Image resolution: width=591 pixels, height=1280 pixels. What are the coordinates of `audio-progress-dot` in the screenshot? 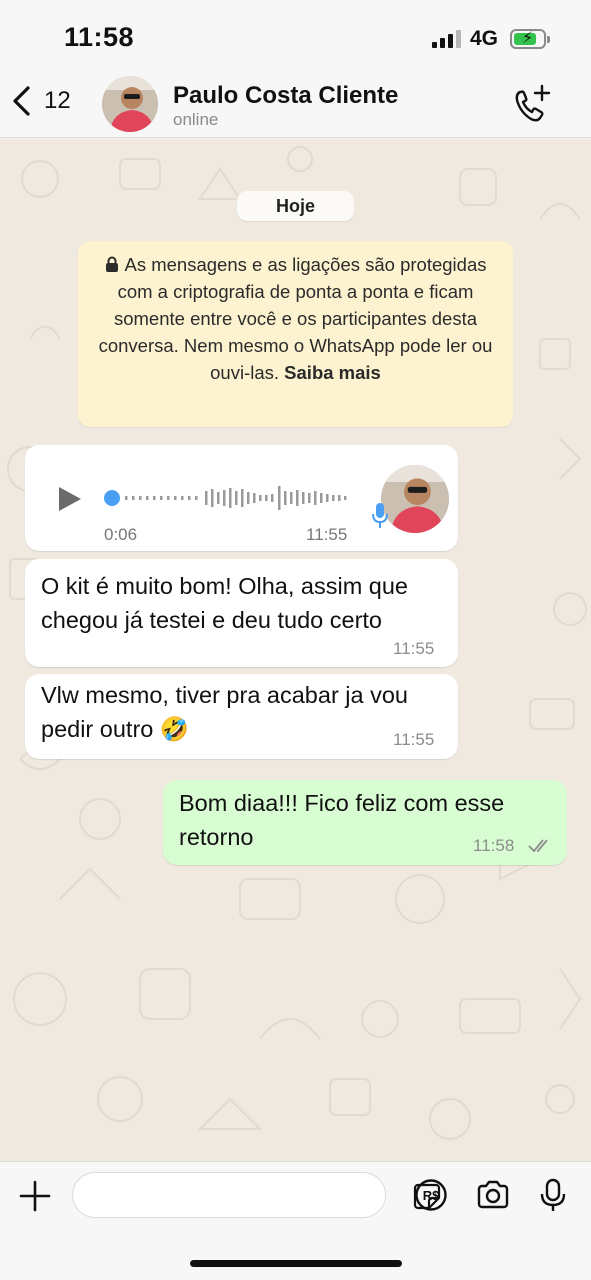 It's located at (112, 498).